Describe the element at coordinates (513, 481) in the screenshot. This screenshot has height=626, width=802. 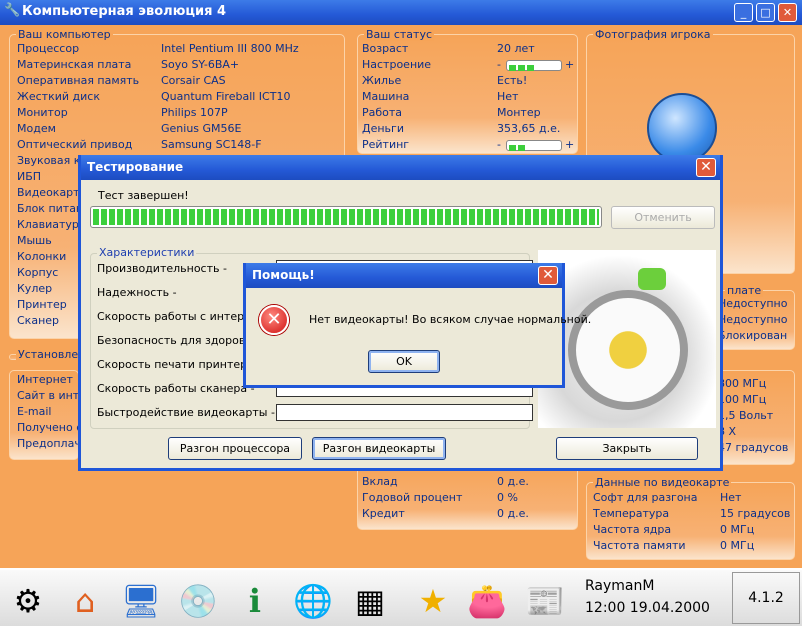
I see `bank-value: 0 д.е.` at that location.